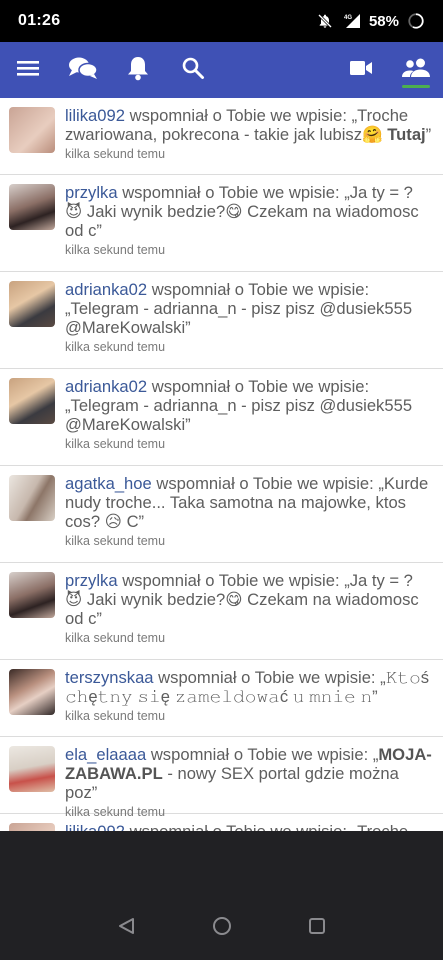 Image resolution: width=443 pixels, height=960 pixels. Describe the element at coordinates (348, 18) in the screenshot. I see `network-label: 4G` at that location.